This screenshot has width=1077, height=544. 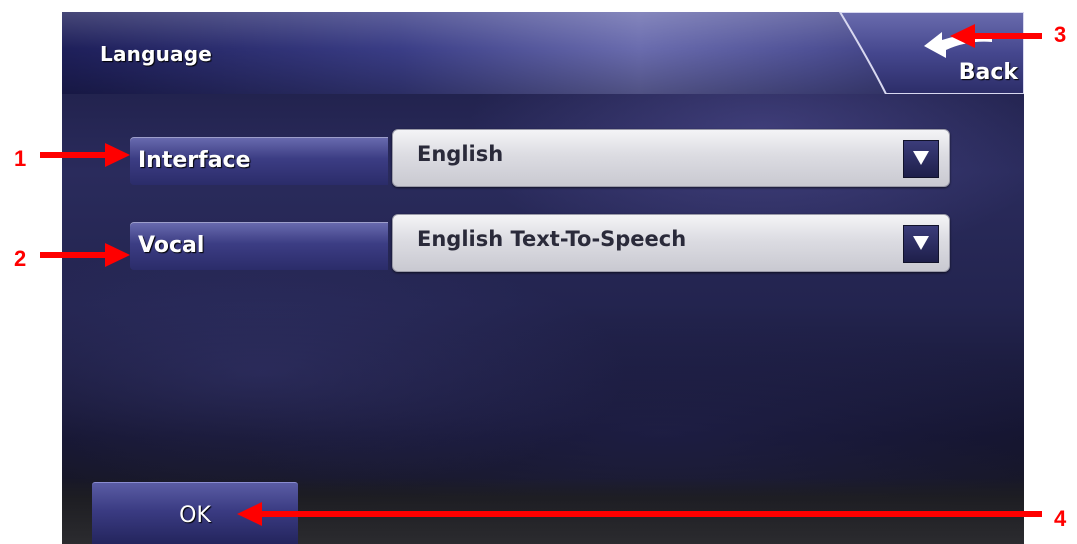 What do you see at coordinates (1060, 34) in the screenshot?
I see `callout-number-3: 3` at bounding box center [1060, 34].